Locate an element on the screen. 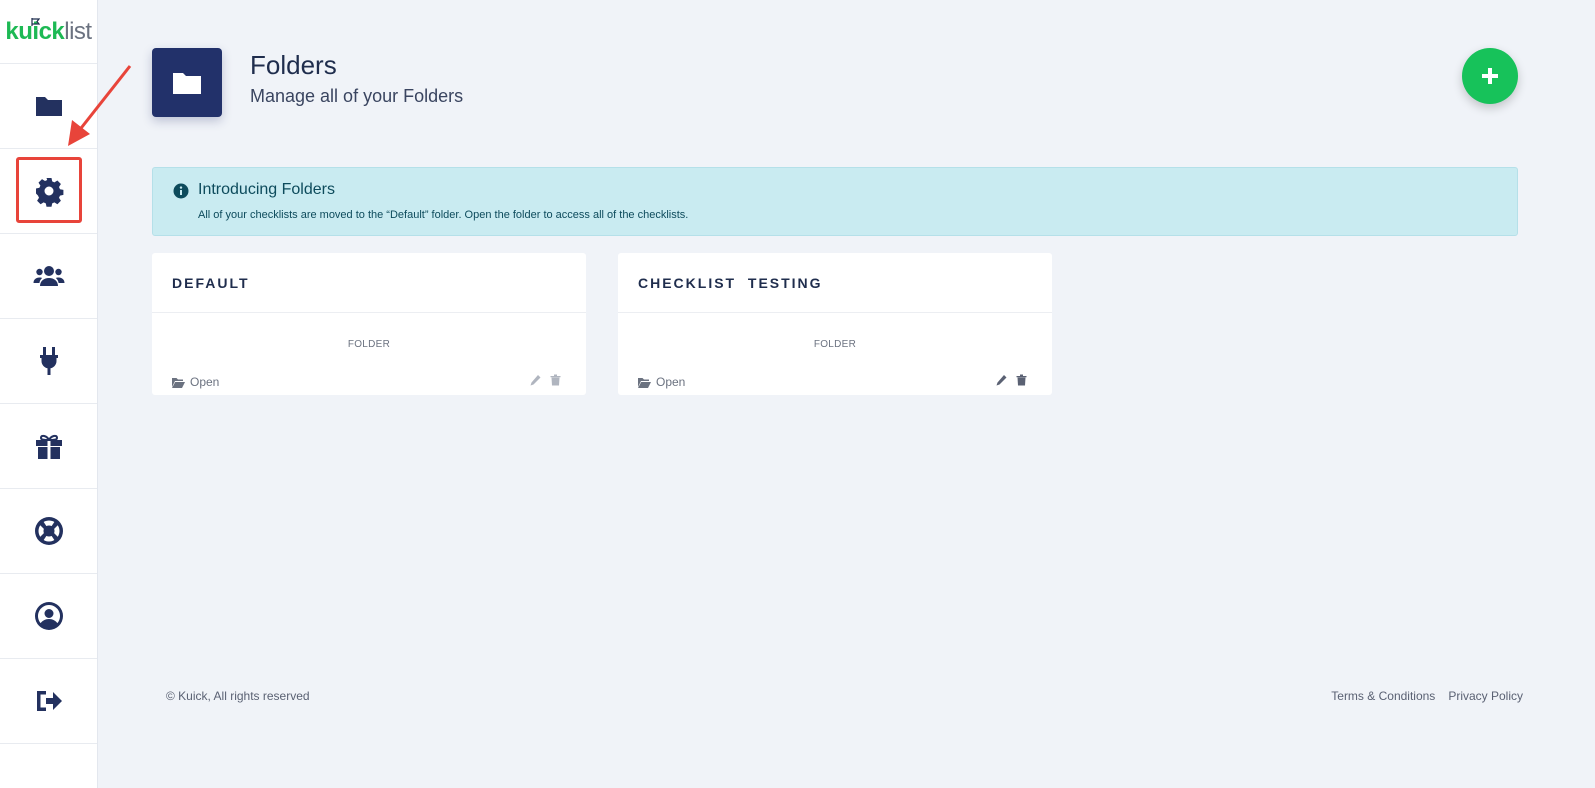 The image size is (1595, 788). privacy-link: Privacy Policy is located at coordinates (1485, 696).